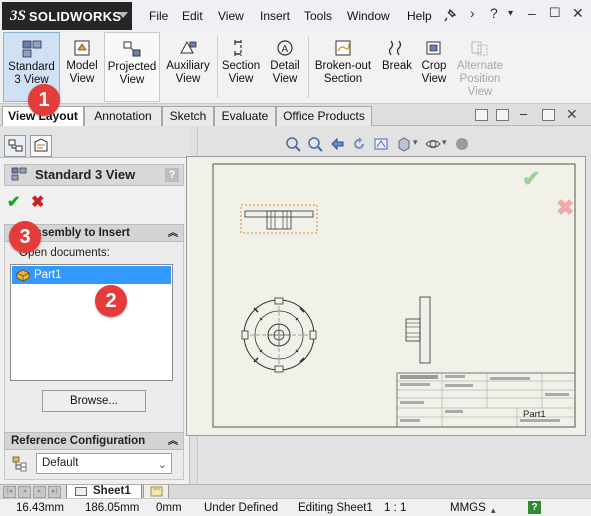 This screenshot has width=591, height=516. I want to click on previous-sheet-icon: ◂, so click(24, 492).